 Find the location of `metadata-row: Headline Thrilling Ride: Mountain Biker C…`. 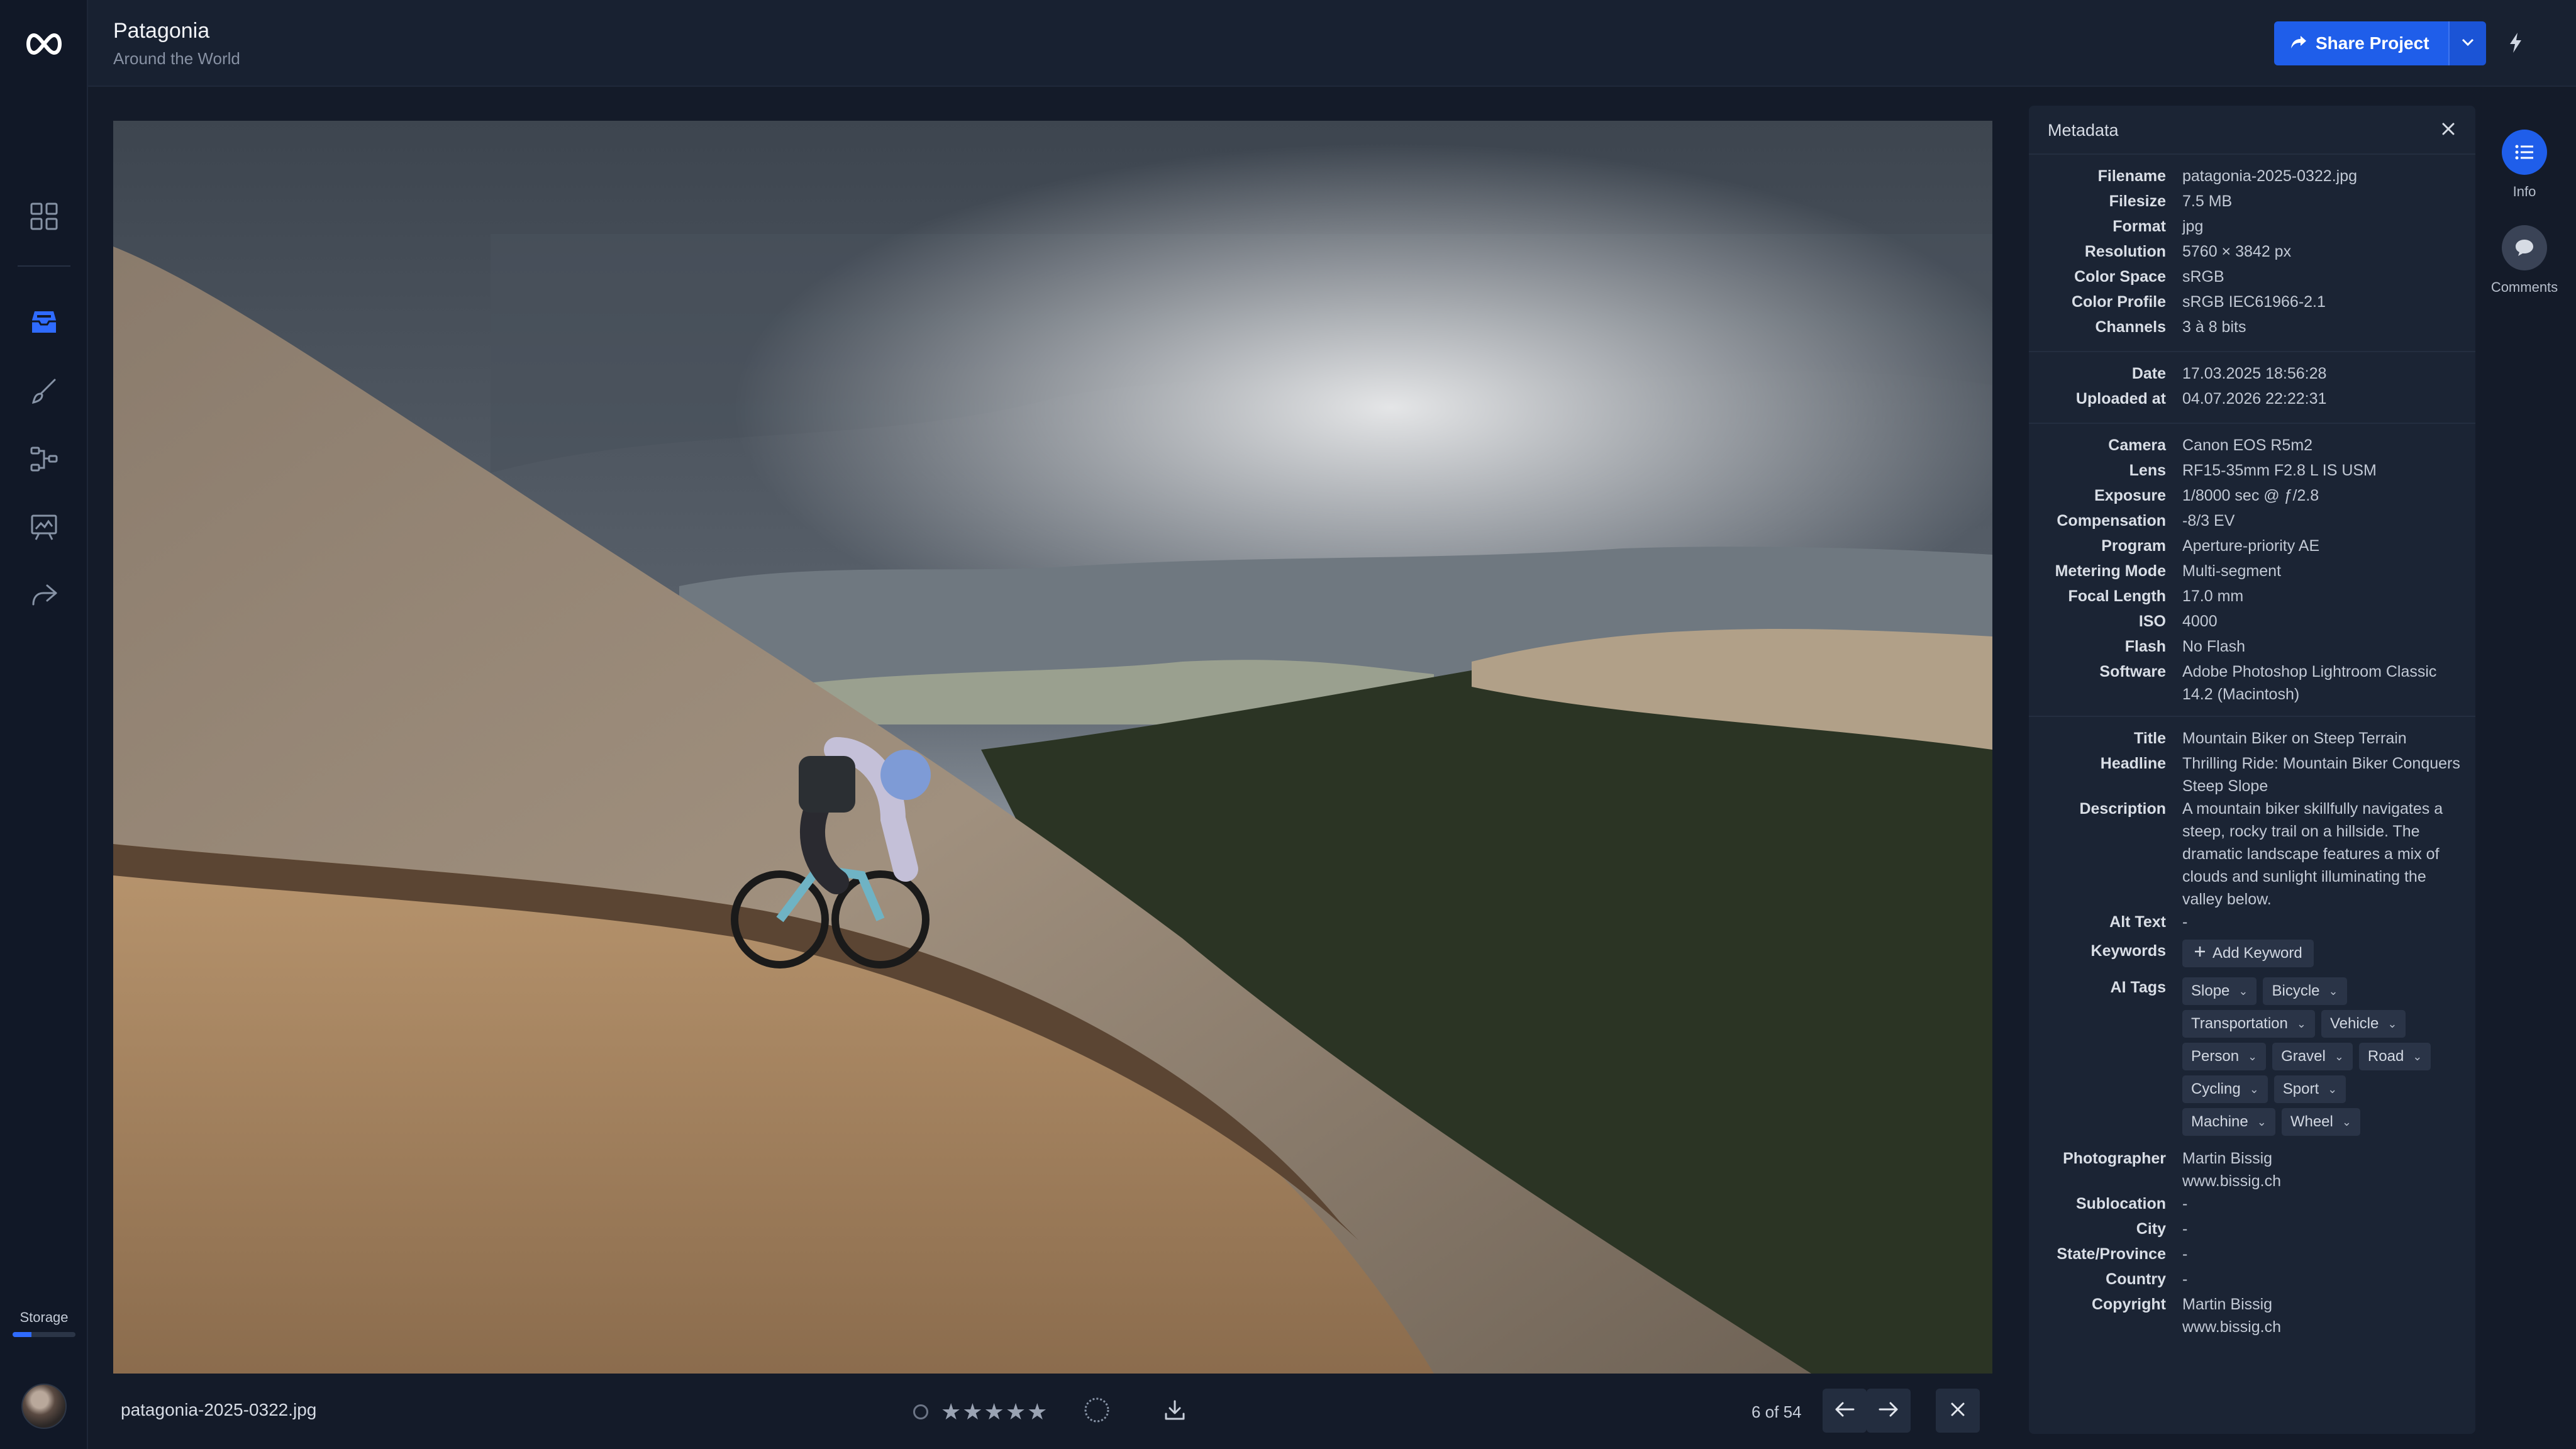

metadata-row: Headline Thrilling Ride: Mountain Biker C… is located at coordinates (2252, 774).